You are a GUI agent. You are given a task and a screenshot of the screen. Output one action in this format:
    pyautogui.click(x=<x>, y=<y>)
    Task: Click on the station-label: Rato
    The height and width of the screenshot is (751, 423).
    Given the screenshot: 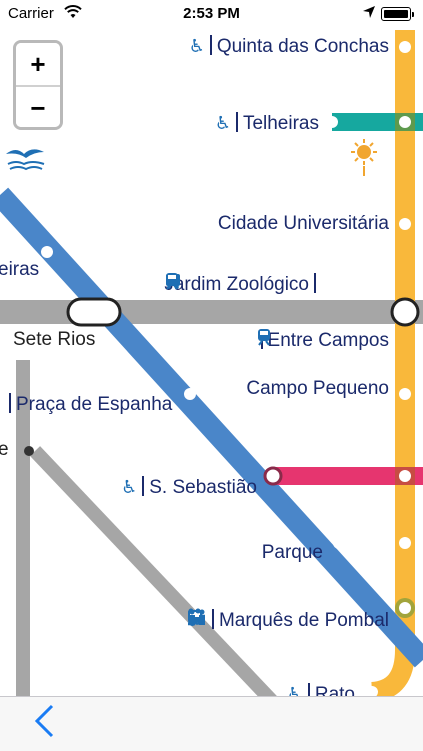 What is the action you would take?
    pyautogui.click(x=334, y=690)
    